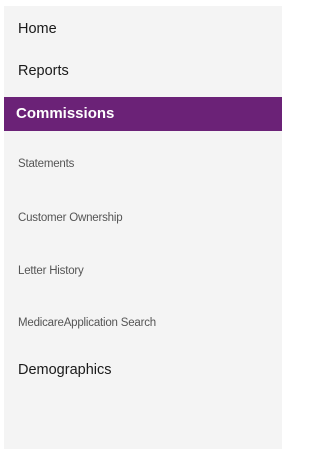  Describe the element at coordinates (143, 164) in the screenshot. I see `nav-subitem-statements: Statements` at that location.